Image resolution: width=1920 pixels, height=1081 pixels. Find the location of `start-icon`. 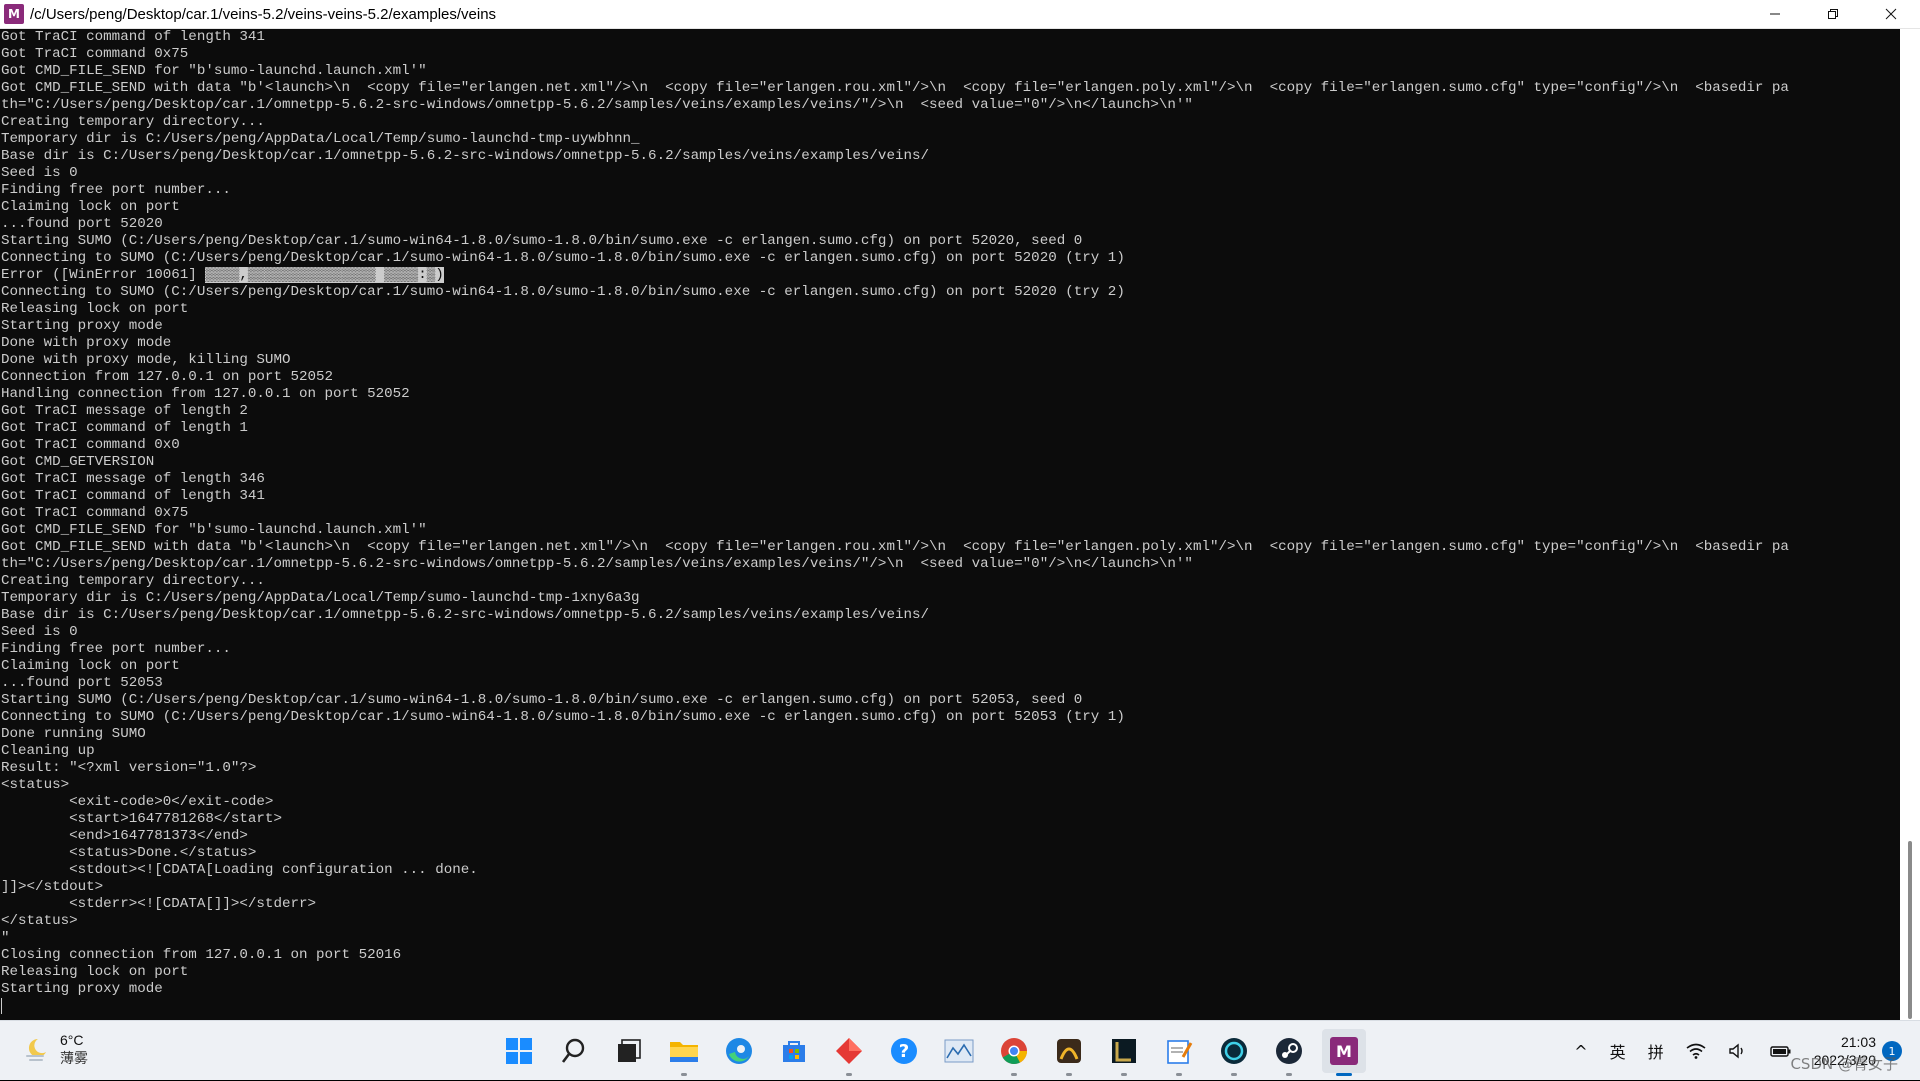

start-icon is located at coordinates (519, 1051).